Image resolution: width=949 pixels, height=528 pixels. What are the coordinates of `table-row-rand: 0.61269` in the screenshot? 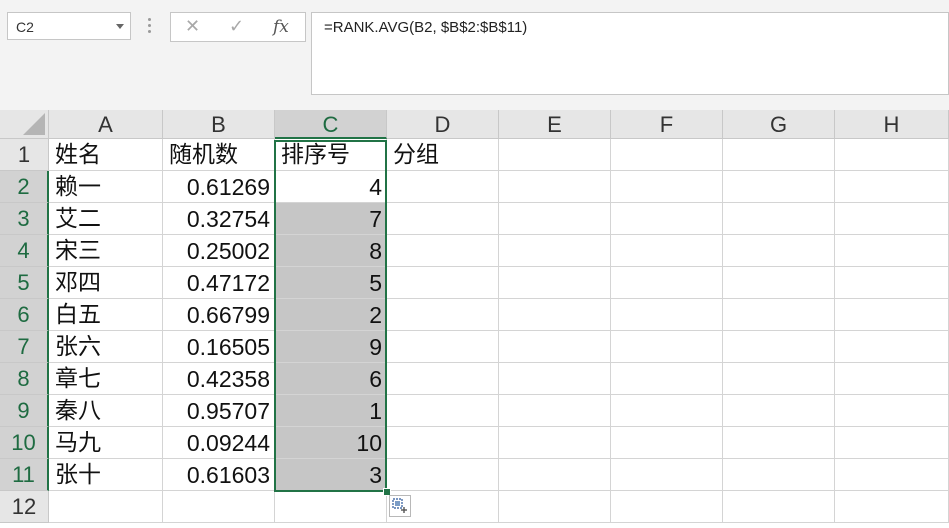 It's located at (219, 187).